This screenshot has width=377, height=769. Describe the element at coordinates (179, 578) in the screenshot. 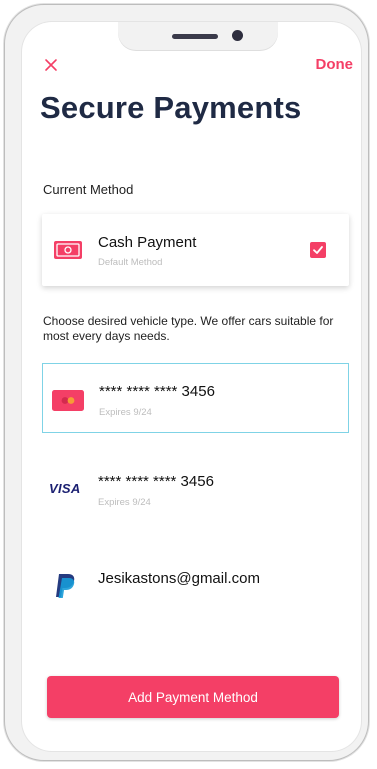

I see `paypal-email: Jesikastons@gmail.com` at that location.